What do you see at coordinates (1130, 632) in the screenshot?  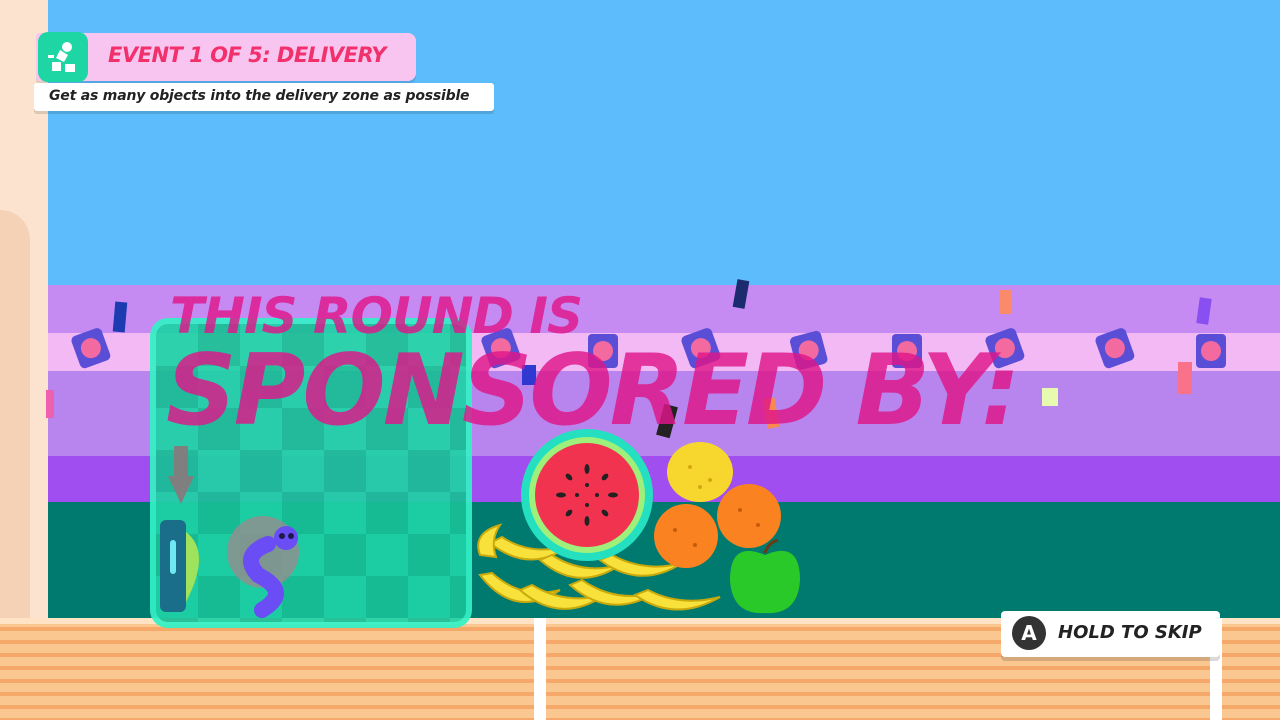 I see `skip-label: HOLD TO SKIP` at bounding box center [1130, 632].